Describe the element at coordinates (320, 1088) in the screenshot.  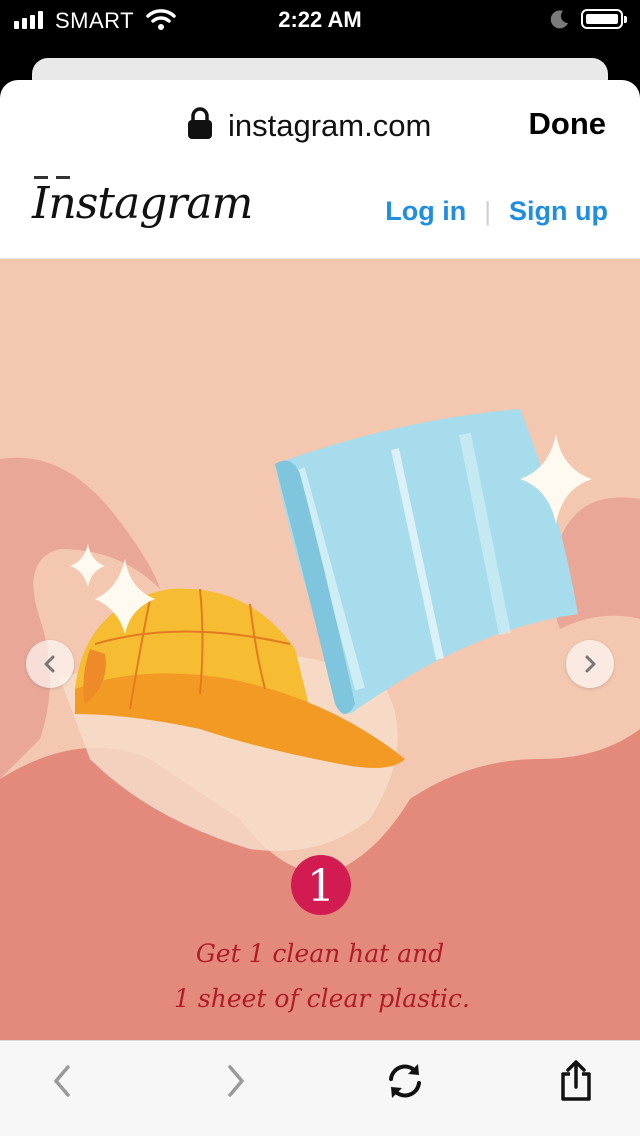
I see `browser-toolbar` at that location.